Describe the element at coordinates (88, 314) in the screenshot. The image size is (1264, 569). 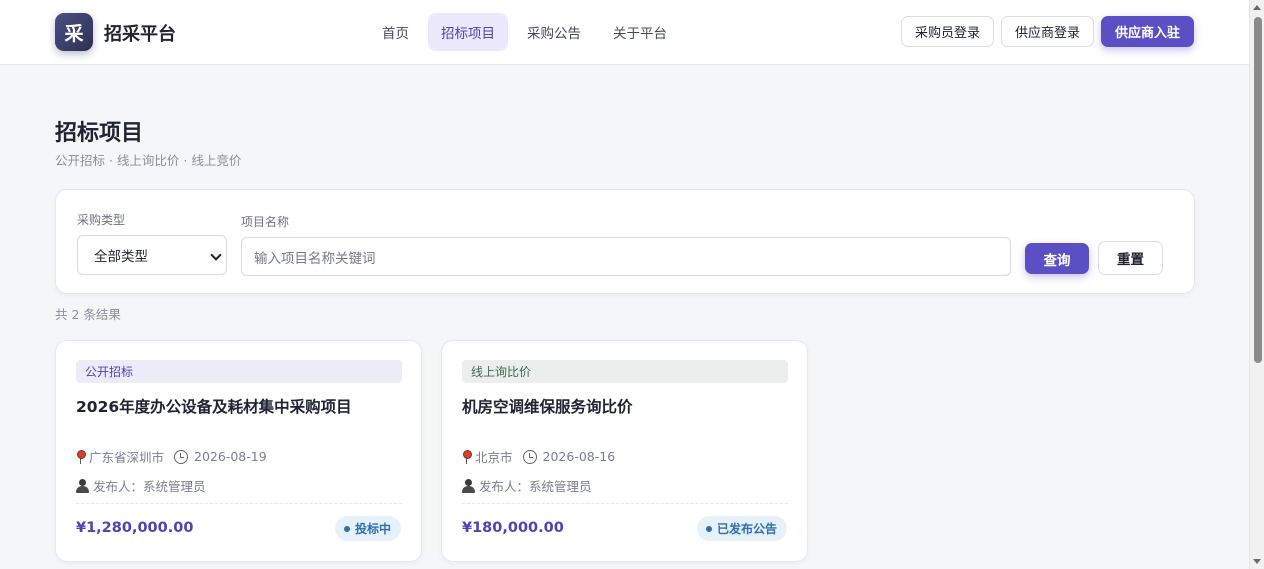
I see `result-count: 共 2 条结果` at that location.